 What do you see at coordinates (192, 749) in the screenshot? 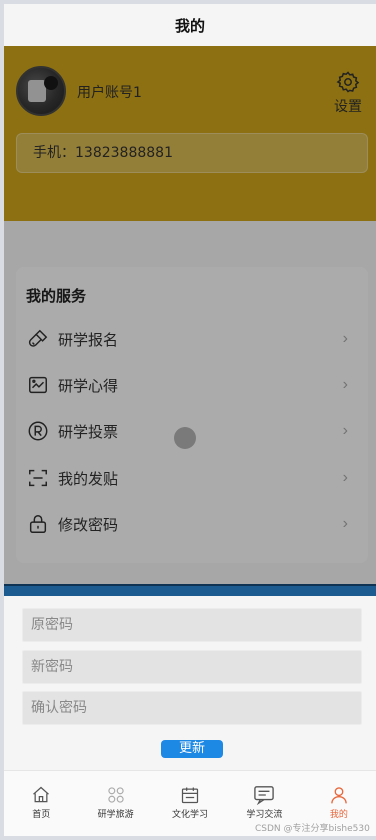
I see `update-button: 更新` at bounding box center [192, 749].